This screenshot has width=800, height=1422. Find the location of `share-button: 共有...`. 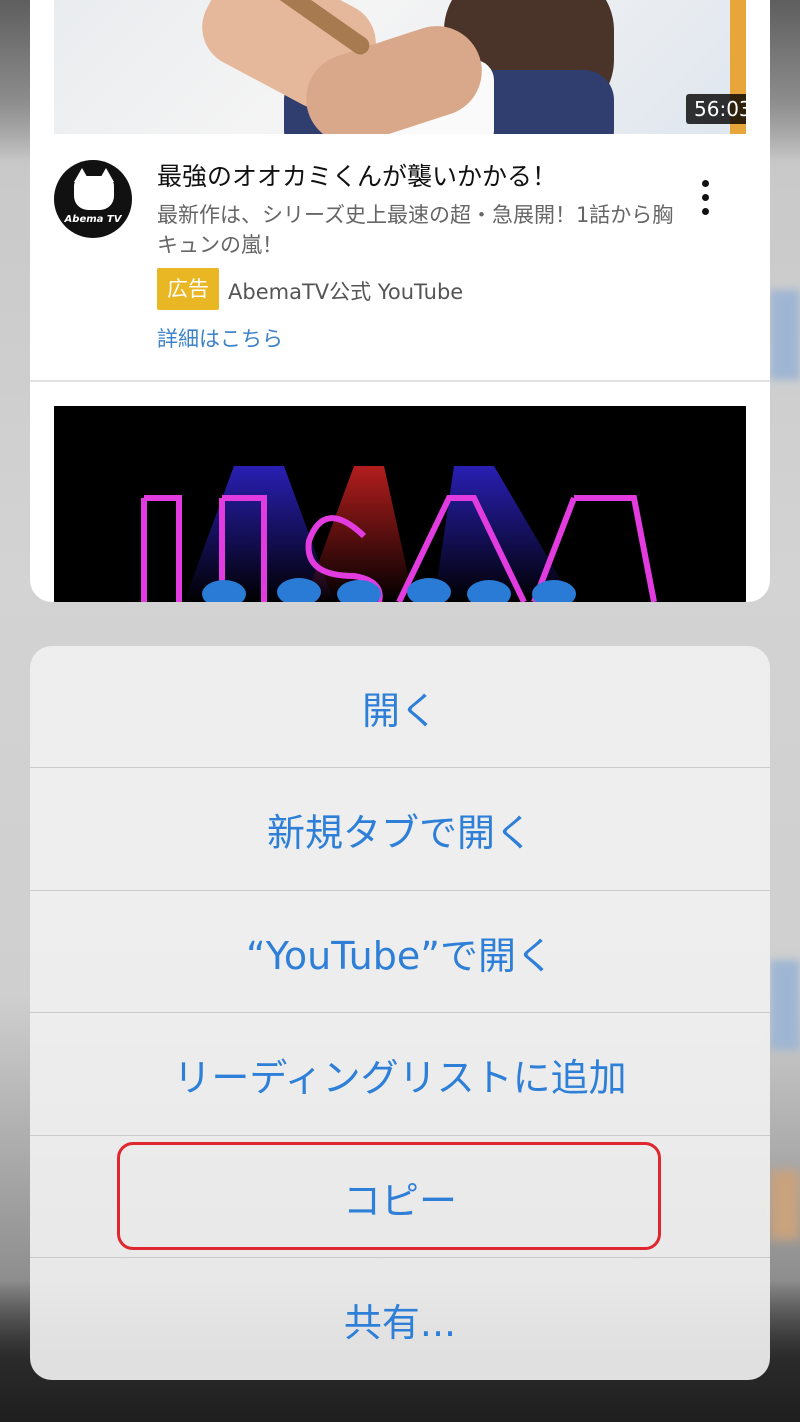

share-button: 共有... is located at coordinates (400, 1319).